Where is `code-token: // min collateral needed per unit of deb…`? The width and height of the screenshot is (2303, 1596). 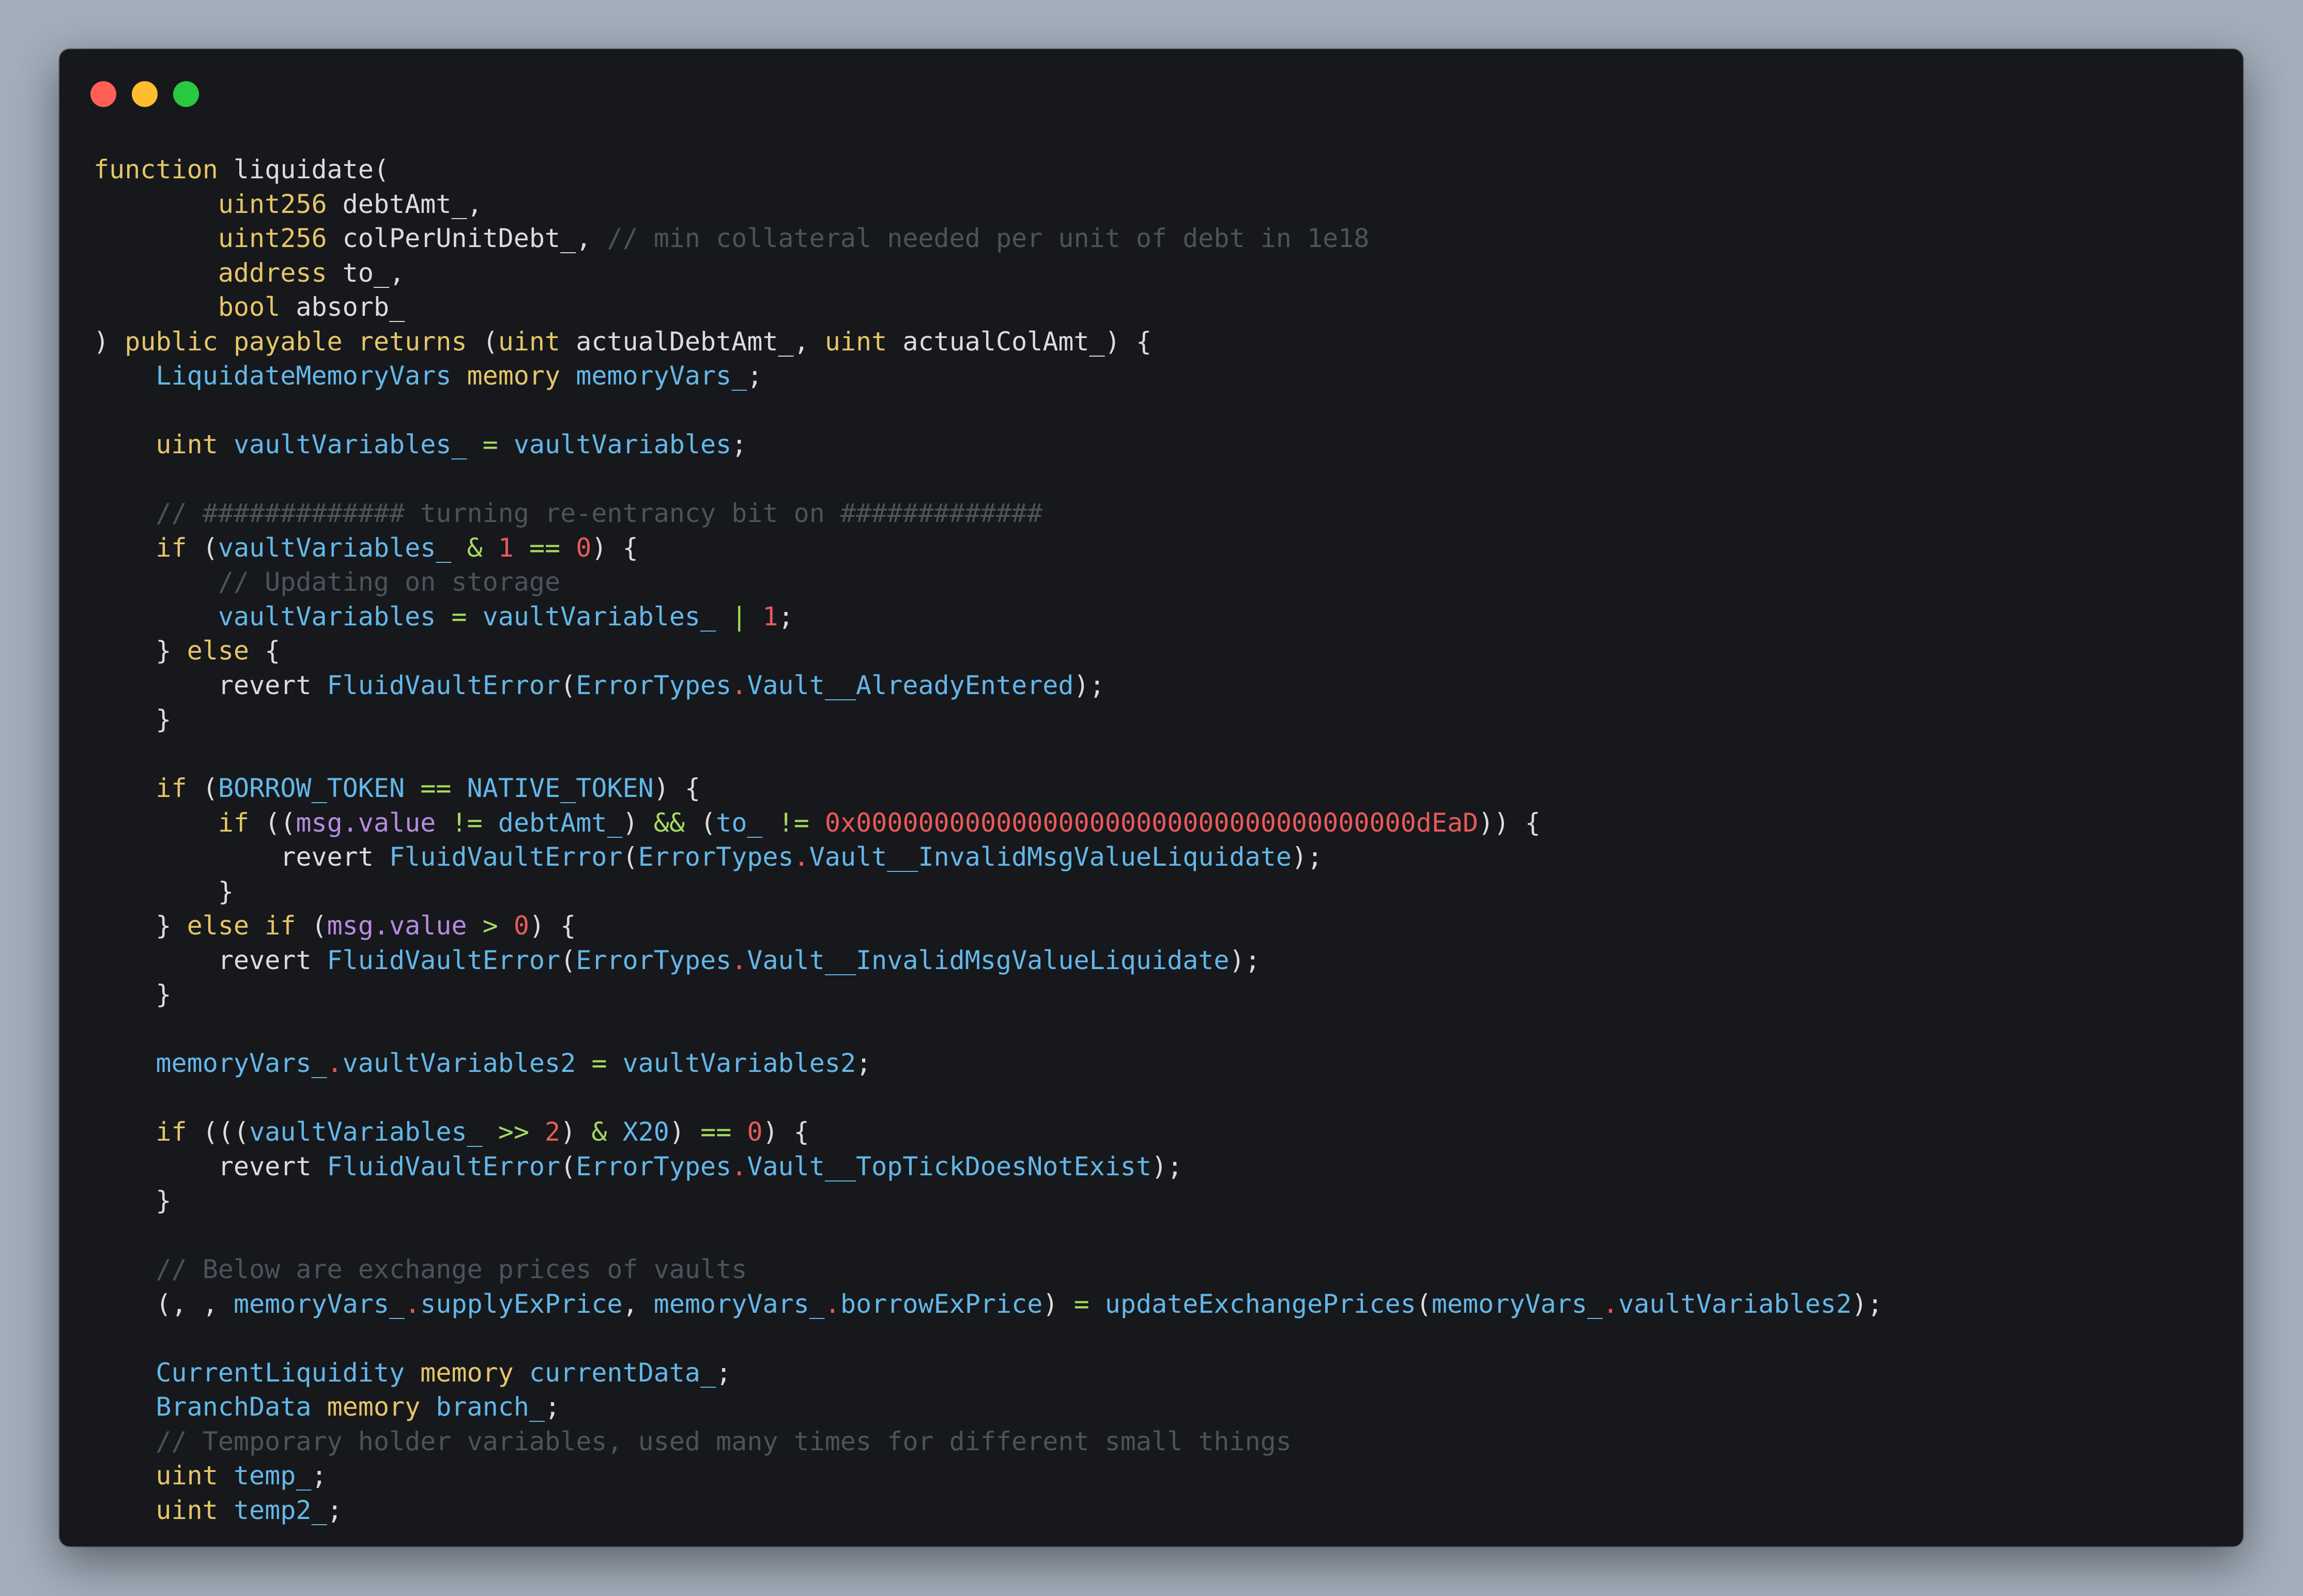
code-token: // min collateral needed per unit of deb… is located at coordinates (988, 238).